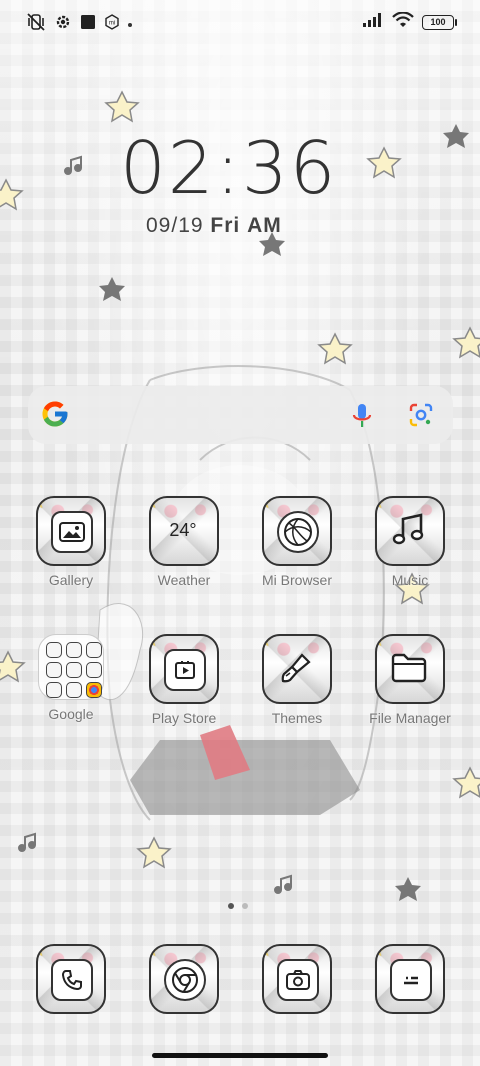  Describe the element at coordinates (231, 906) in the screenshot. I see `page-dot-active` at that location.